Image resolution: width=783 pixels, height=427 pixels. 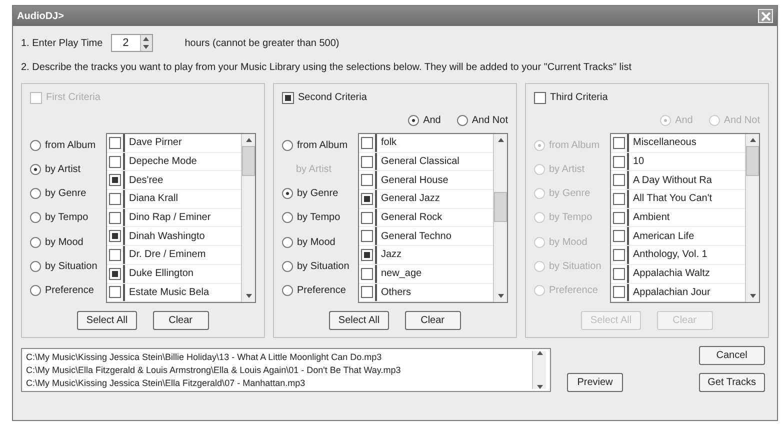 What do you see at coordinates (432, 320) in the screenshot?
I see `clear-button: Clear` at bounding box center [432, 320].